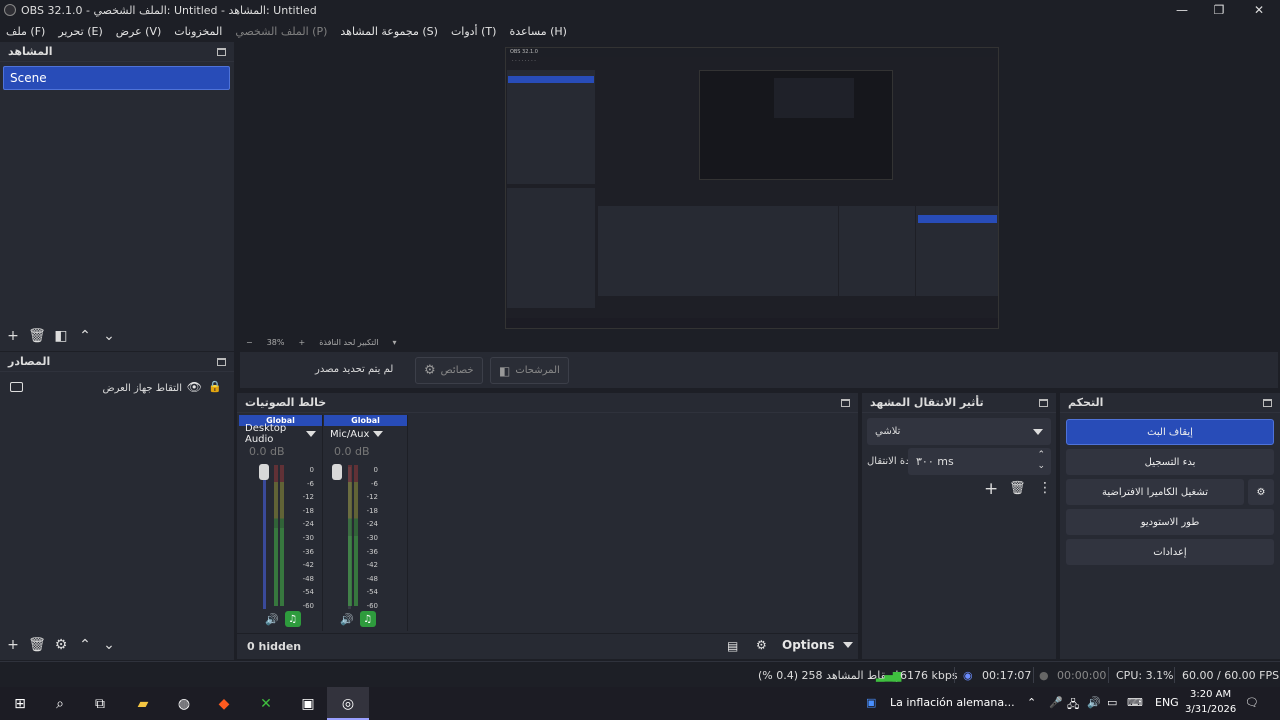 This screenshot has width=1280, height=720. Describe the element at coordinates (1170, 432) in the screenshot. I see `stop-streaming-button: إيقاف البث` at that location.